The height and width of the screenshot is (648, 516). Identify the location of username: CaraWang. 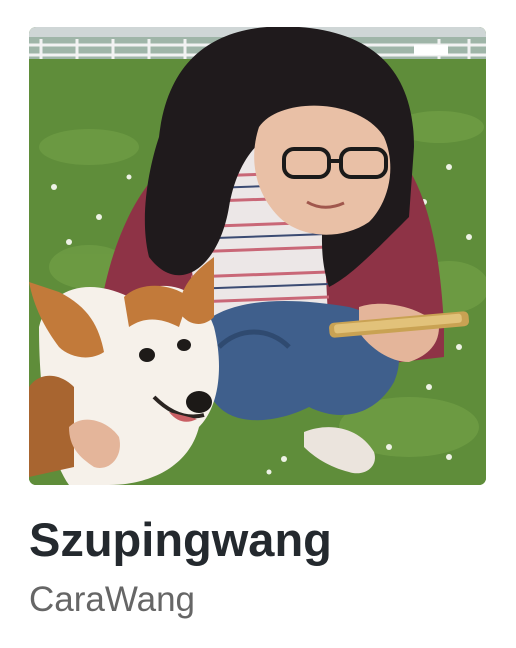
(112, 599).